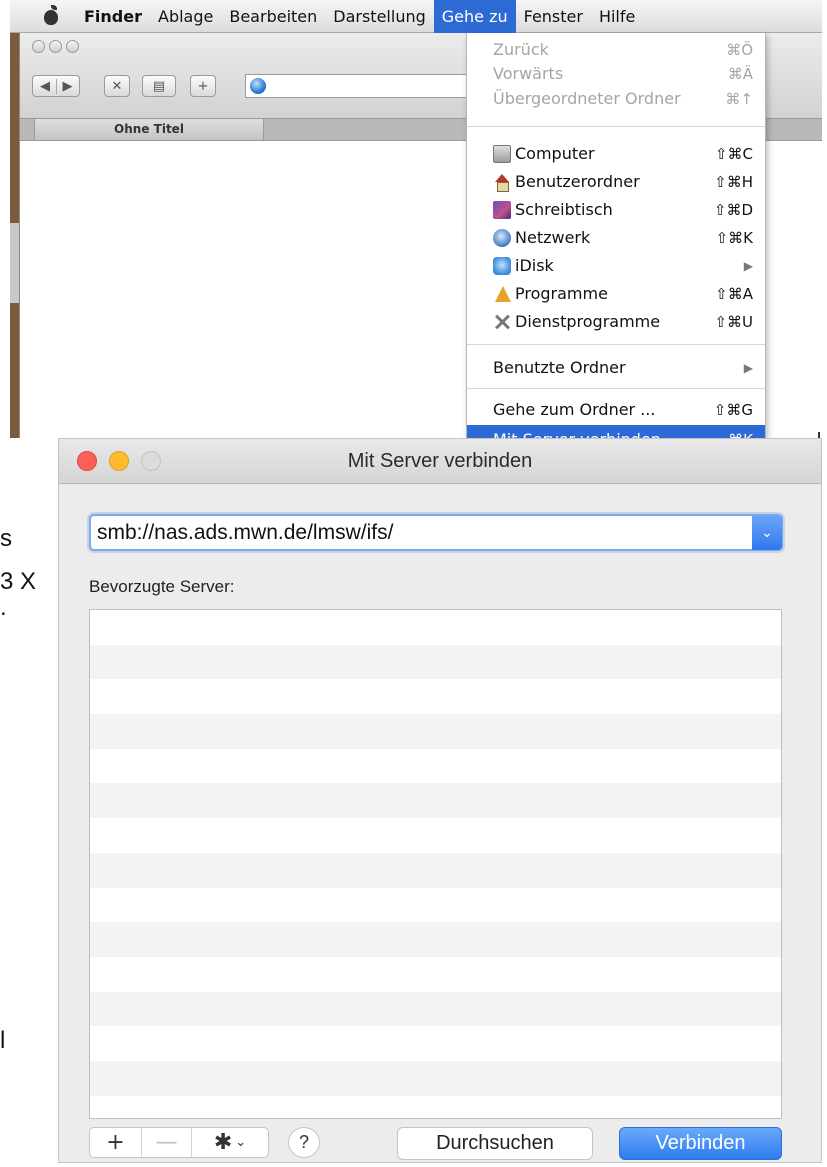 This screenshot has width=827, height=1167. I want to click on forward-icon: ▶, so click(67, 86).